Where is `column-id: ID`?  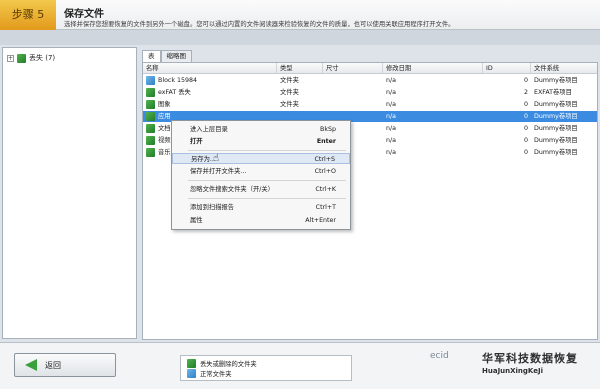
column-id: ID is located at coordinates (507, 68).